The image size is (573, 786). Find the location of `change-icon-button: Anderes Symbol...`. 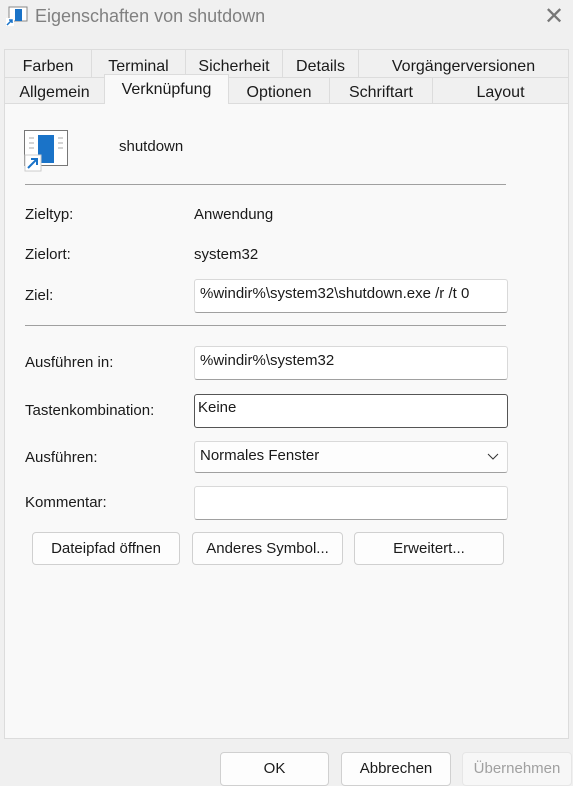

change-icon-button: Anderes Symbol... is located at coordinates (267, 548).